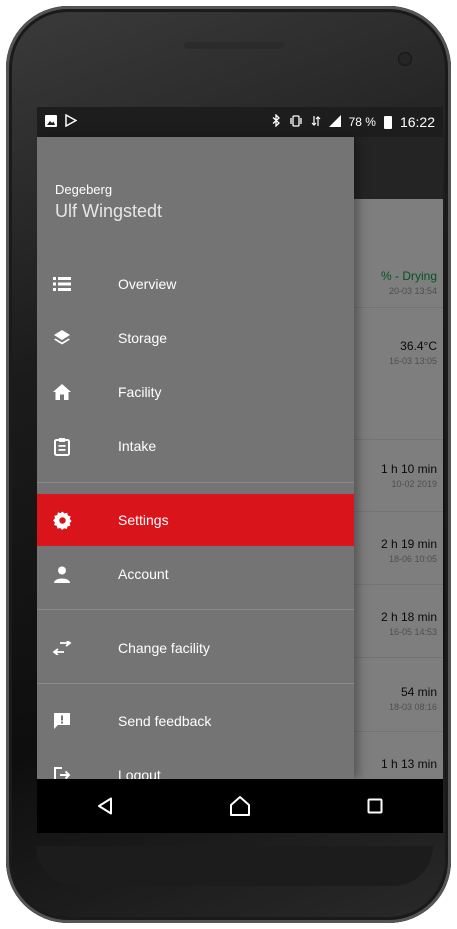 The image size is (457, 929). What do you see at coordinates (140, 392) in the screenshot?
I see `menu-item-label: Facility` at bounding box center [140, 392].